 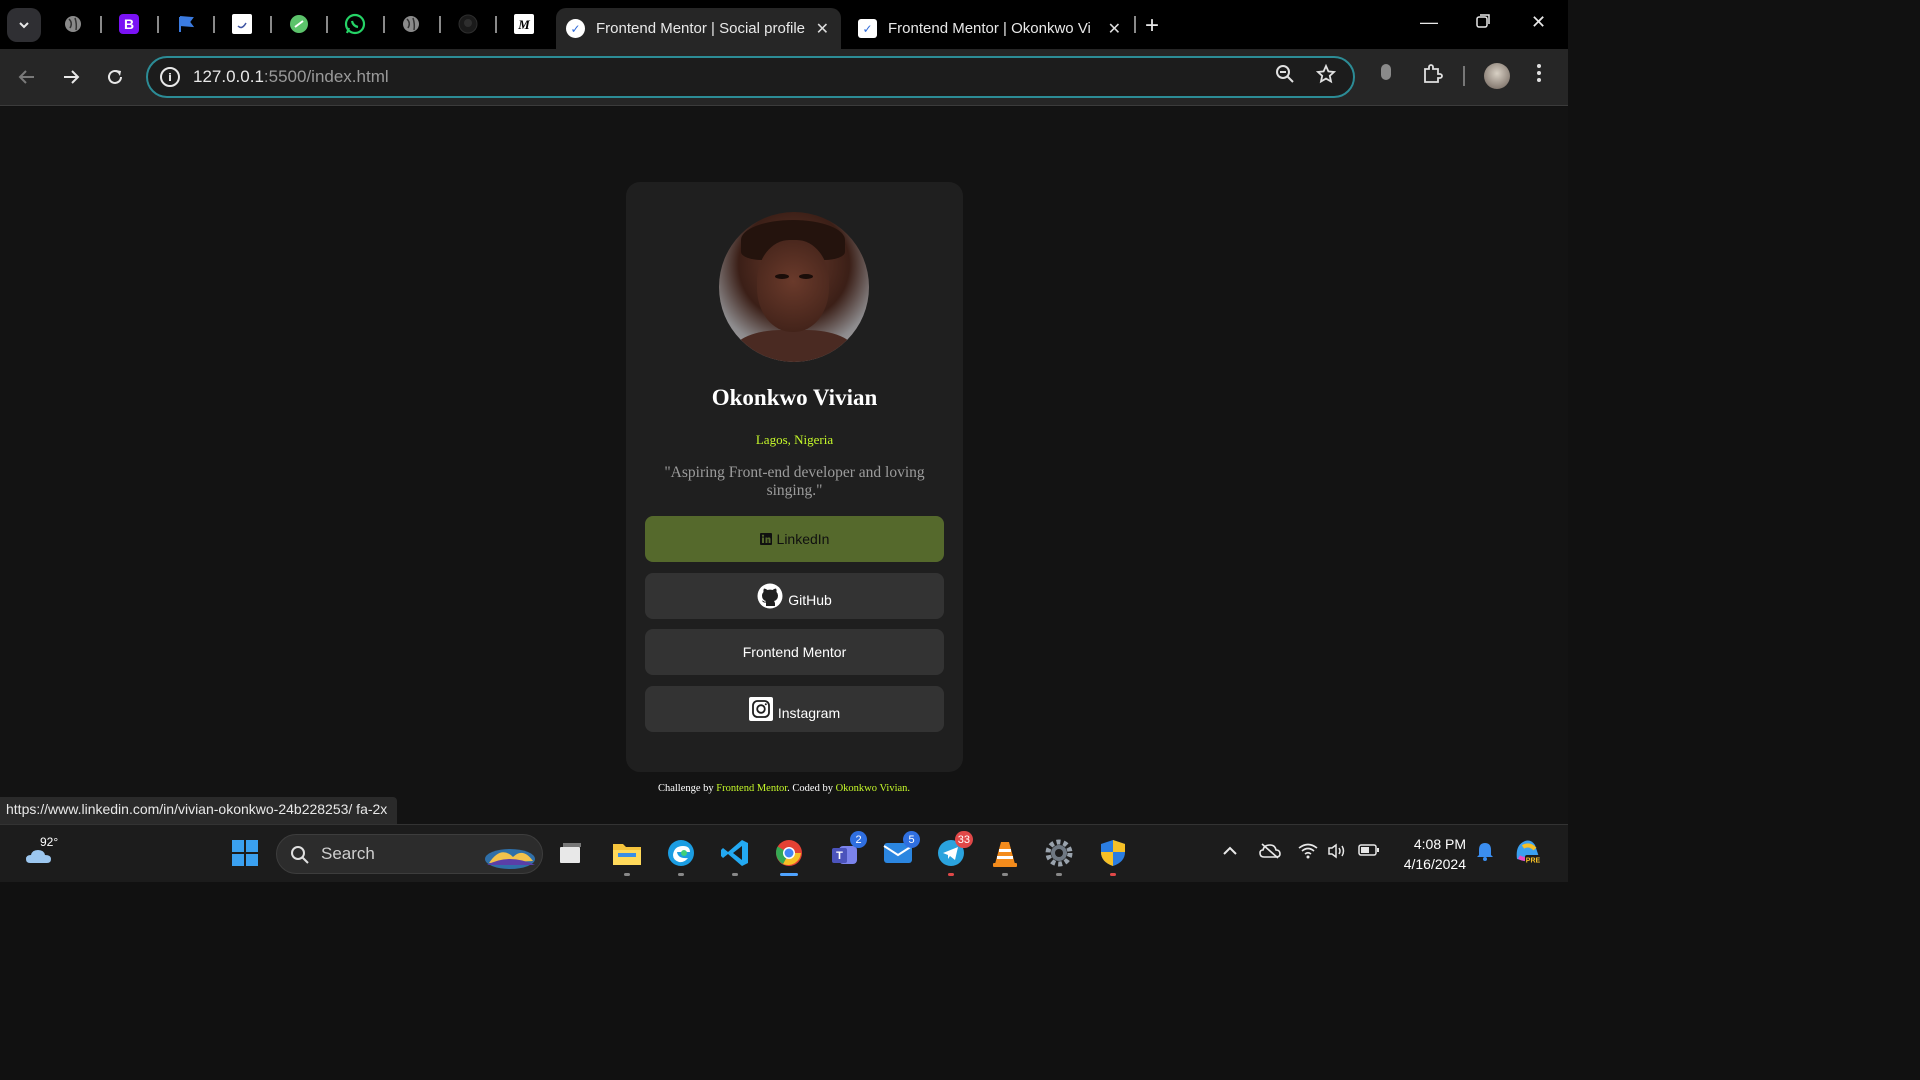 I want to click on whatsapp-icon, so click(x=355, y=24).